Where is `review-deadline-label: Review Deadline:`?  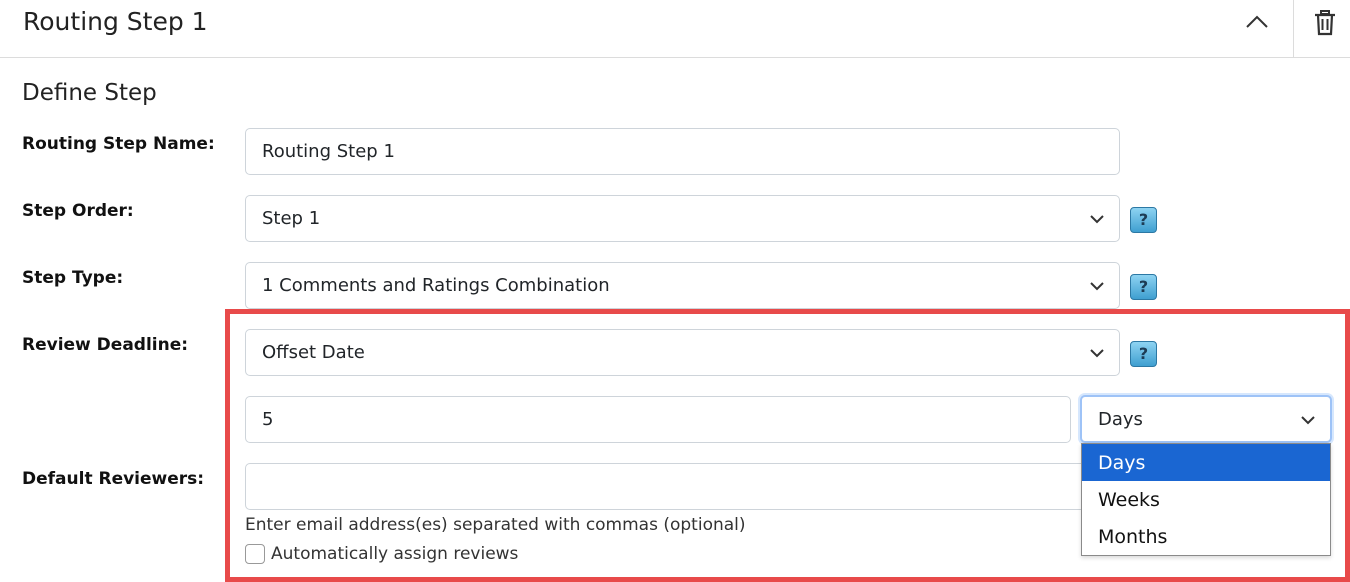 review-deadline-label: Review Deadline: is located at coordinates (105, 345).